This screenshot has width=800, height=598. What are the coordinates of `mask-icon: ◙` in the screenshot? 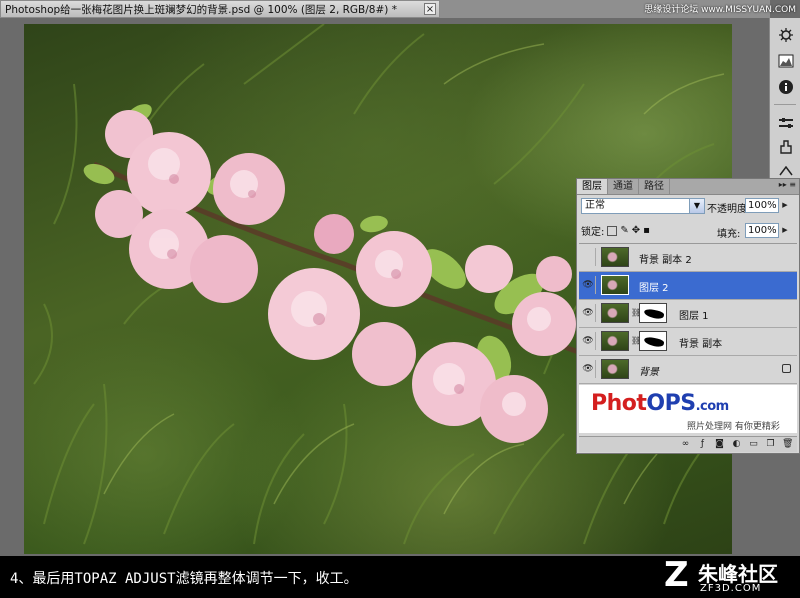 It's located at (719, 444).